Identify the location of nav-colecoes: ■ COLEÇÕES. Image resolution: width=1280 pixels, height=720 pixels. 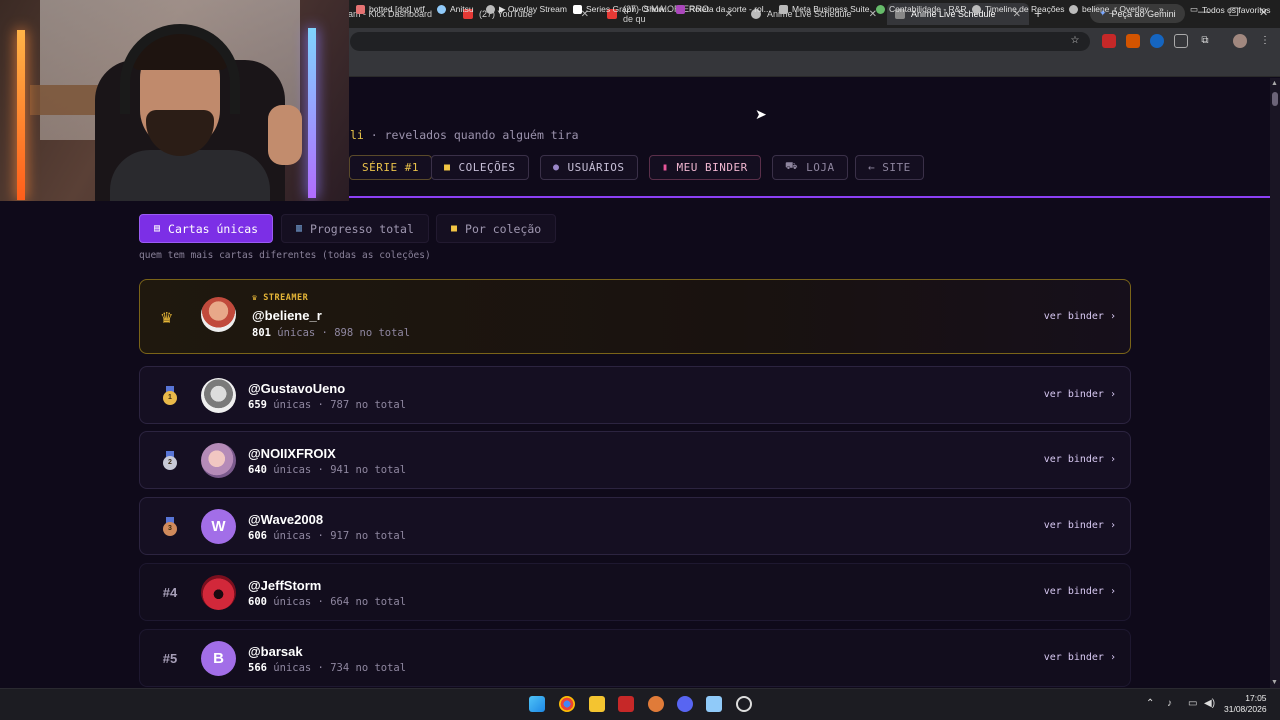
(480, 167).